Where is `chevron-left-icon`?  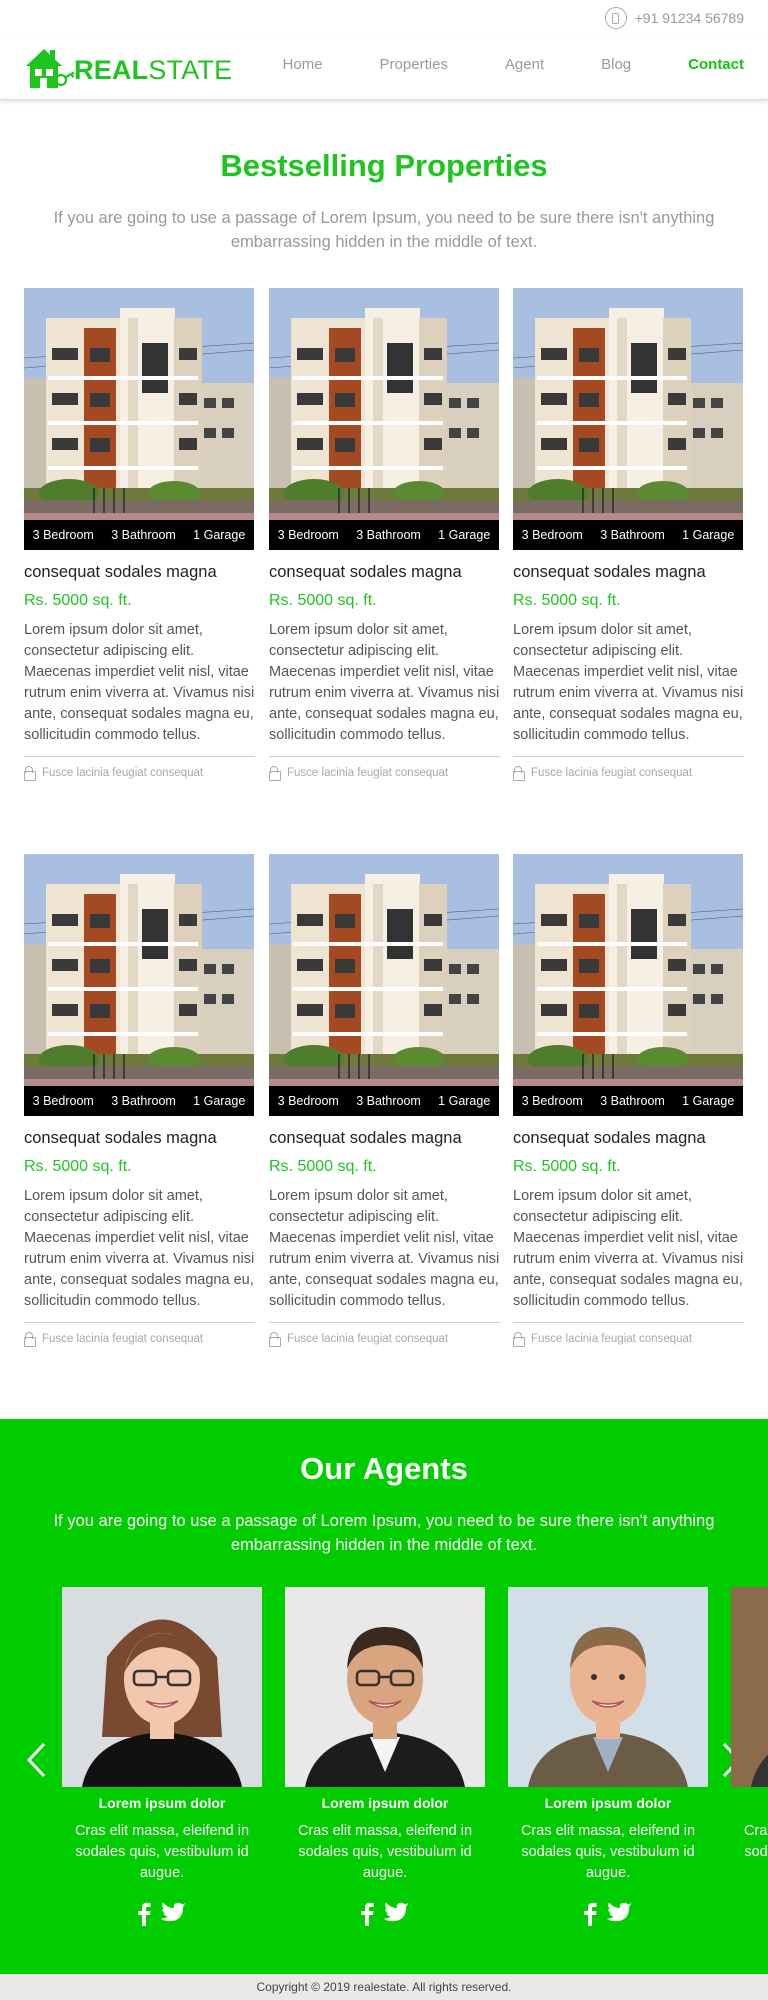
chevron-left-icon is located at coordinates (36, 1760).